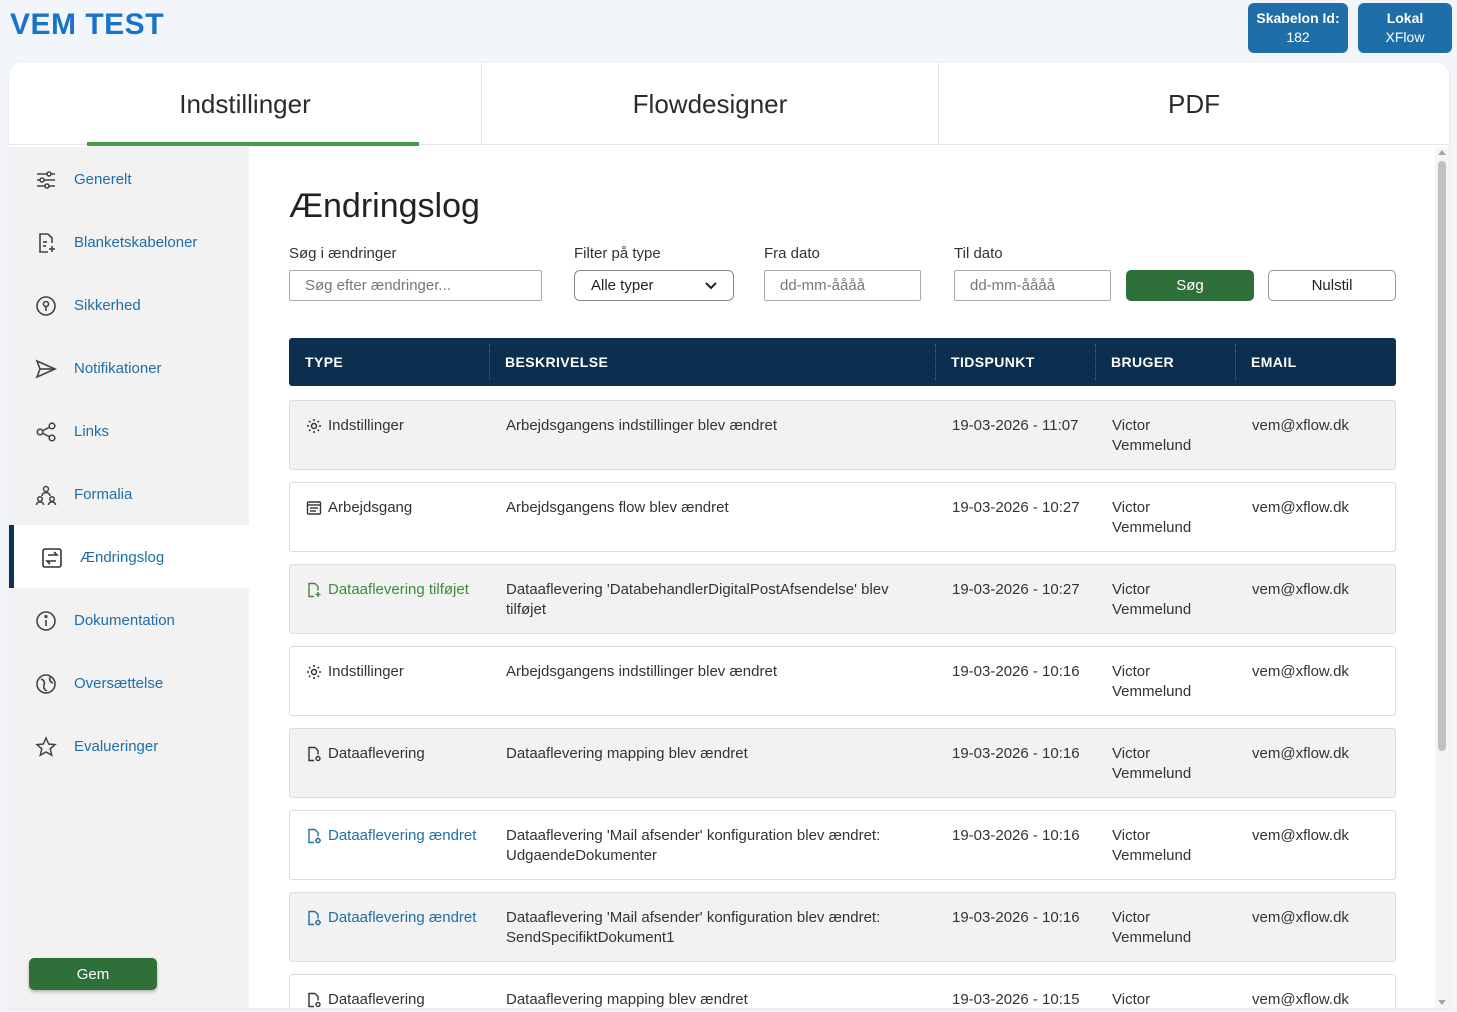 Image resolution: width=1457 pixels, height=1012 pixels. I want to click on save-button: Gem, so click(93, 974).